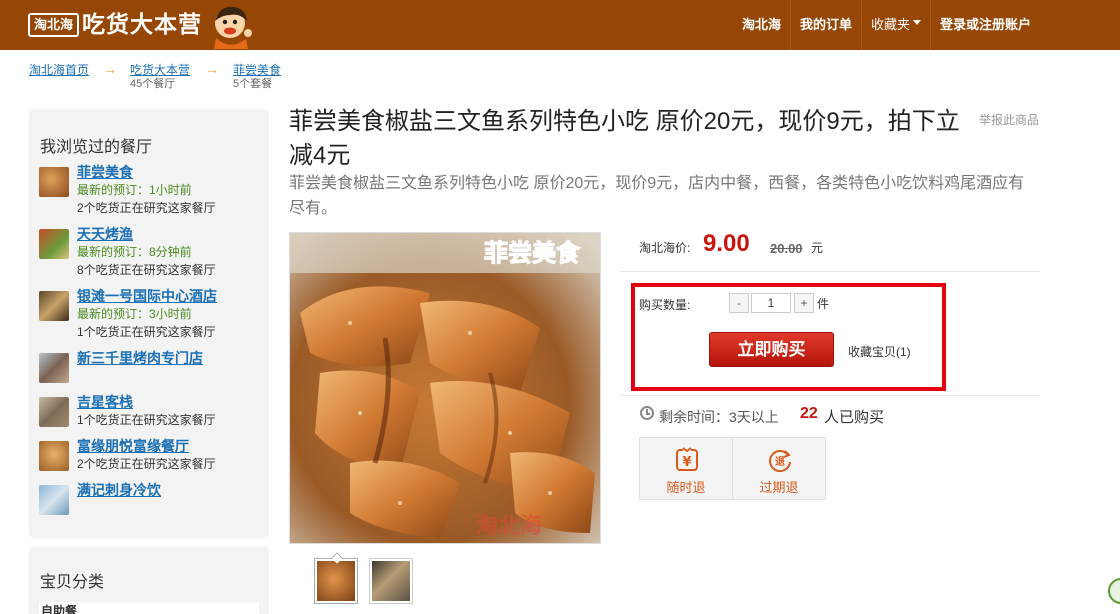 The image size is (1120, 614). Describe the element at coordinates (253, 84) in the screenshot. I see `breadcrumb-count: 5个套餐` at that location.